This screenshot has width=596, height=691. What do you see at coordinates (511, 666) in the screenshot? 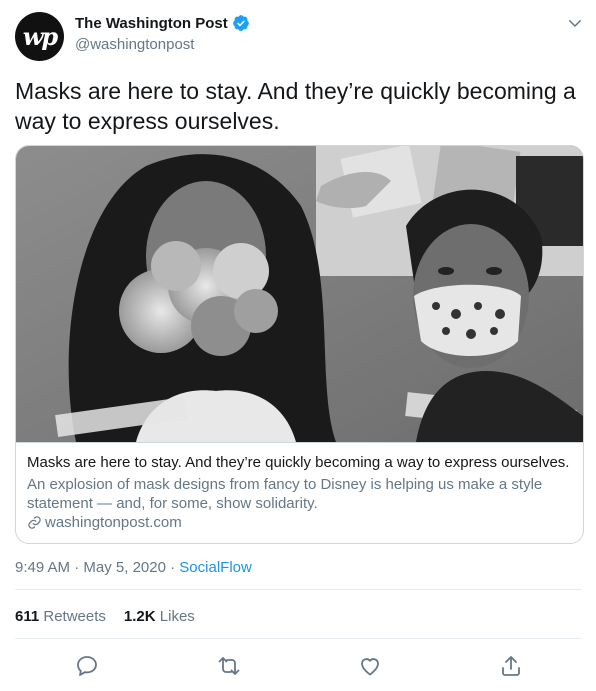
I see `share-icon` at bounding box center [511, 666].